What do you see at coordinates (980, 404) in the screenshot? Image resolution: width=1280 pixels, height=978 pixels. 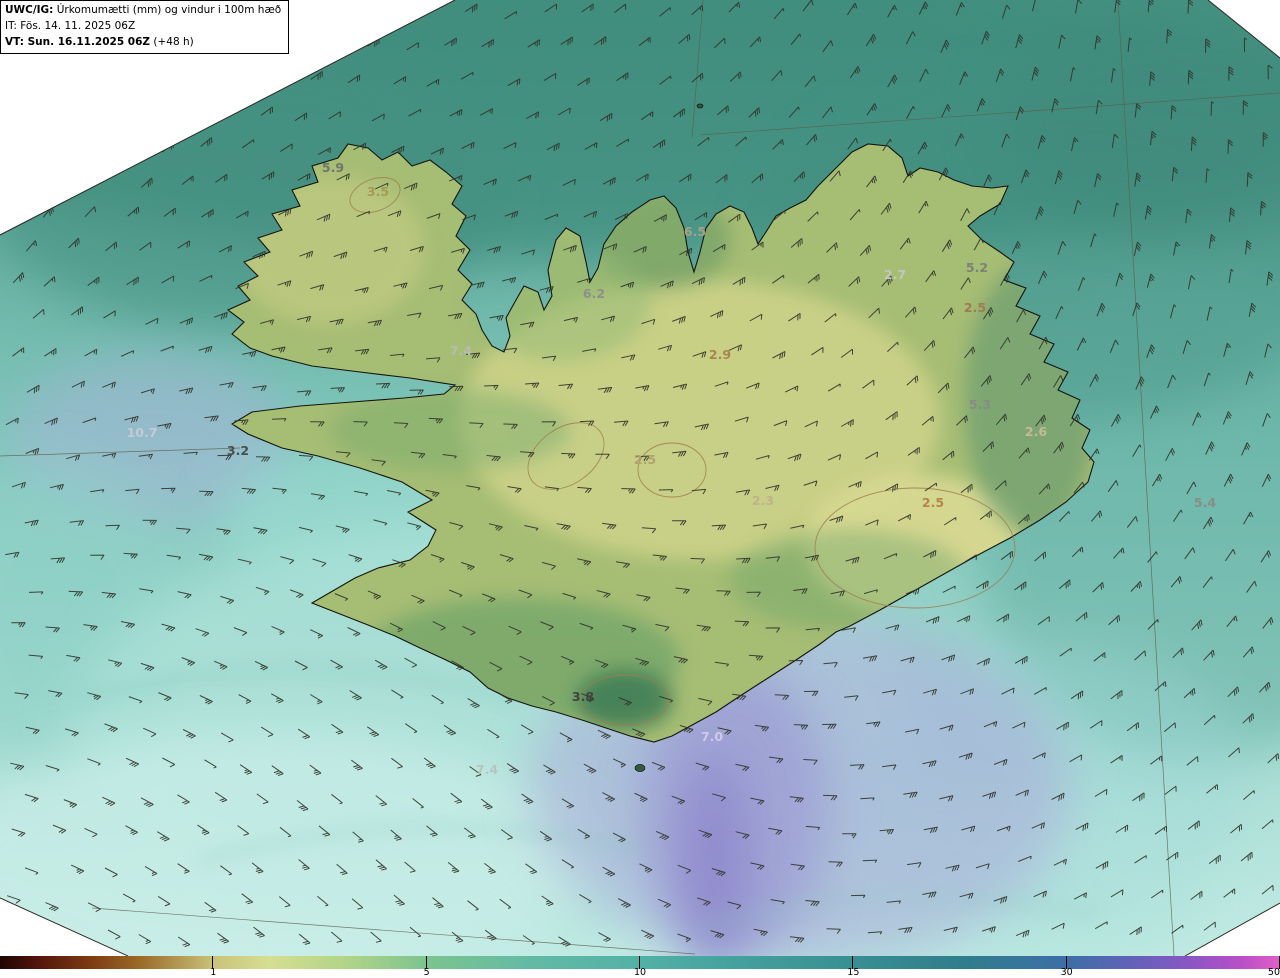 I see `precip-value-label: 5.3` at bounding box center [980, 404].